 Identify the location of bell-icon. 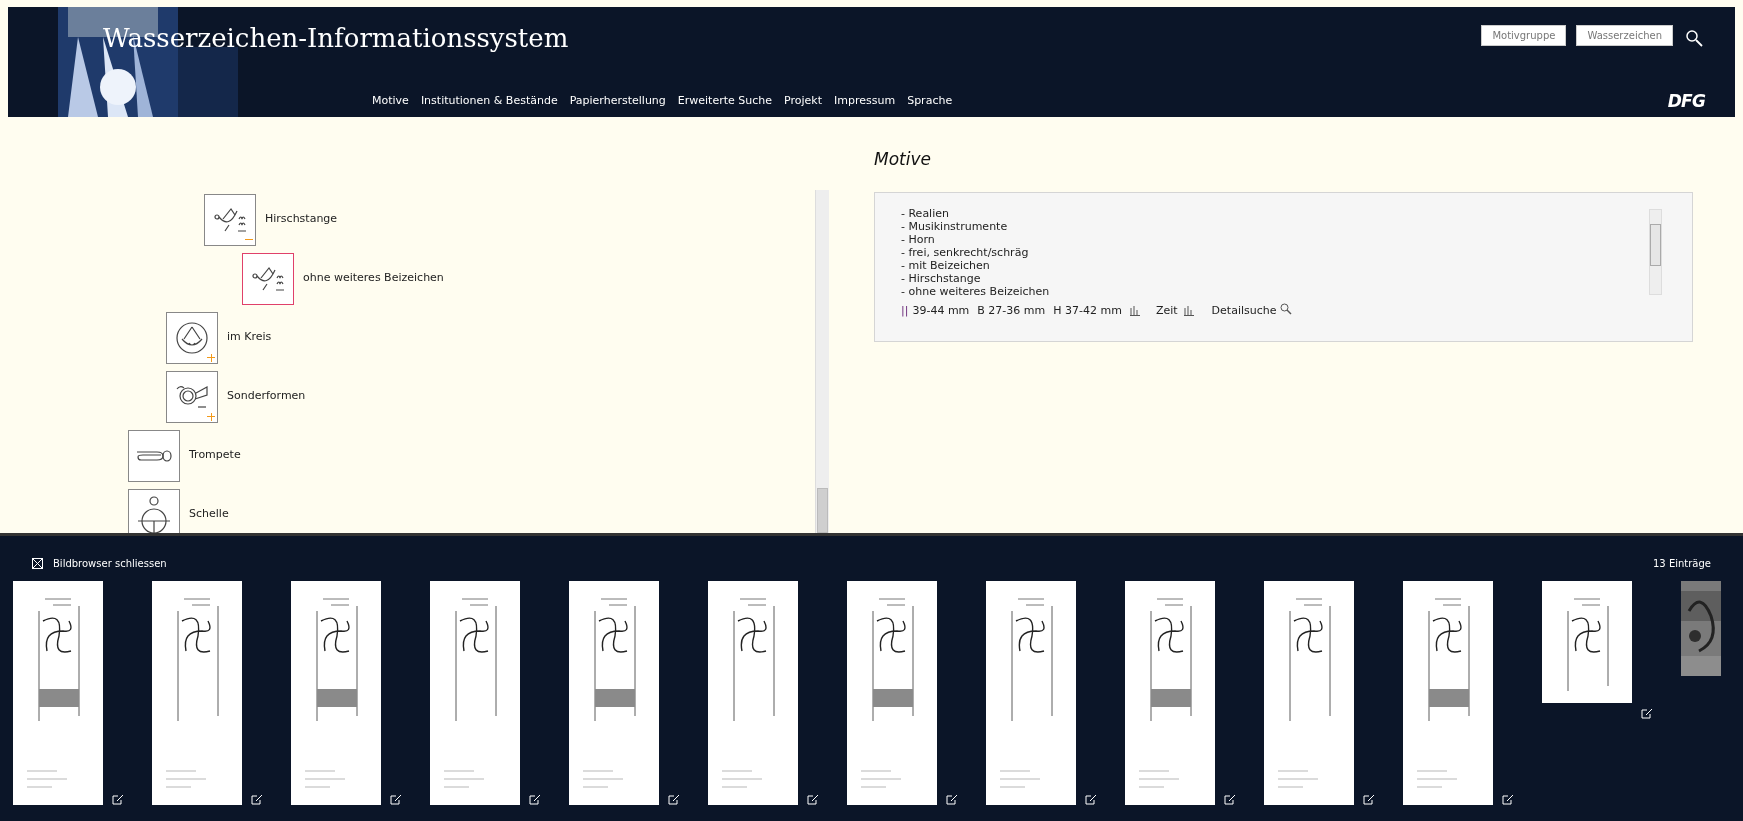
(154, 513).